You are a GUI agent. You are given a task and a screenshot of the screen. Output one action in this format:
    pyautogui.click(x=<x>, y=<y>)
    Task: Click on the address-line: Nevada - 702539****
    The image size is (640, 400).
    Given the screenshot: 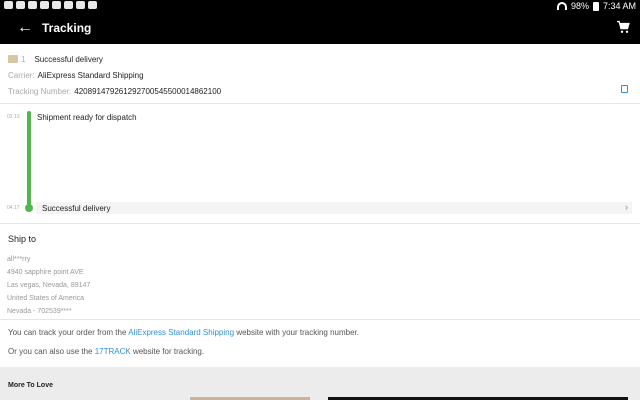 What is the action you would take?
    pyautogui.click(x=39, y=311)
    